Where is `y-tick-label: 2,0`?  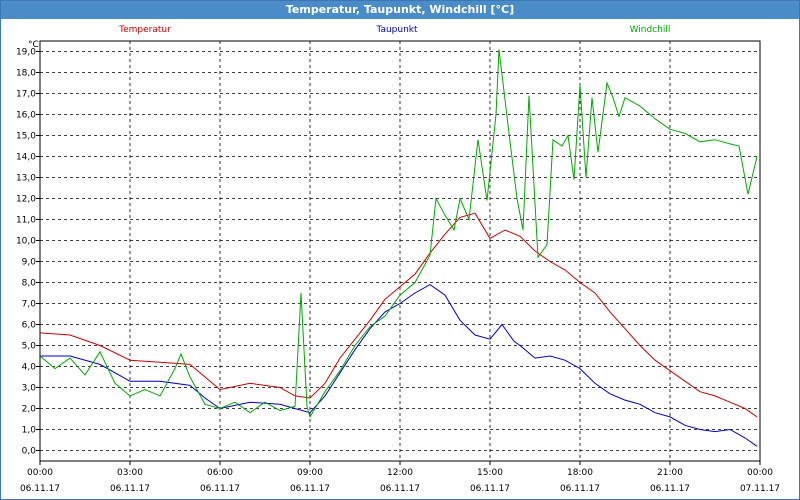 y-tick-label: 2,0 is located at coordinates (29, 410).